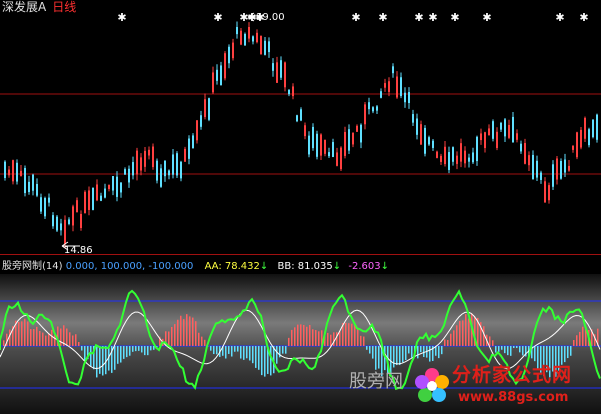 The width and height of the screenshot is (601, 414). What do you see at coordinates (315, 266) in the screenshot?
I see `bb-value: 81.035` at bounding box center [315, 266].